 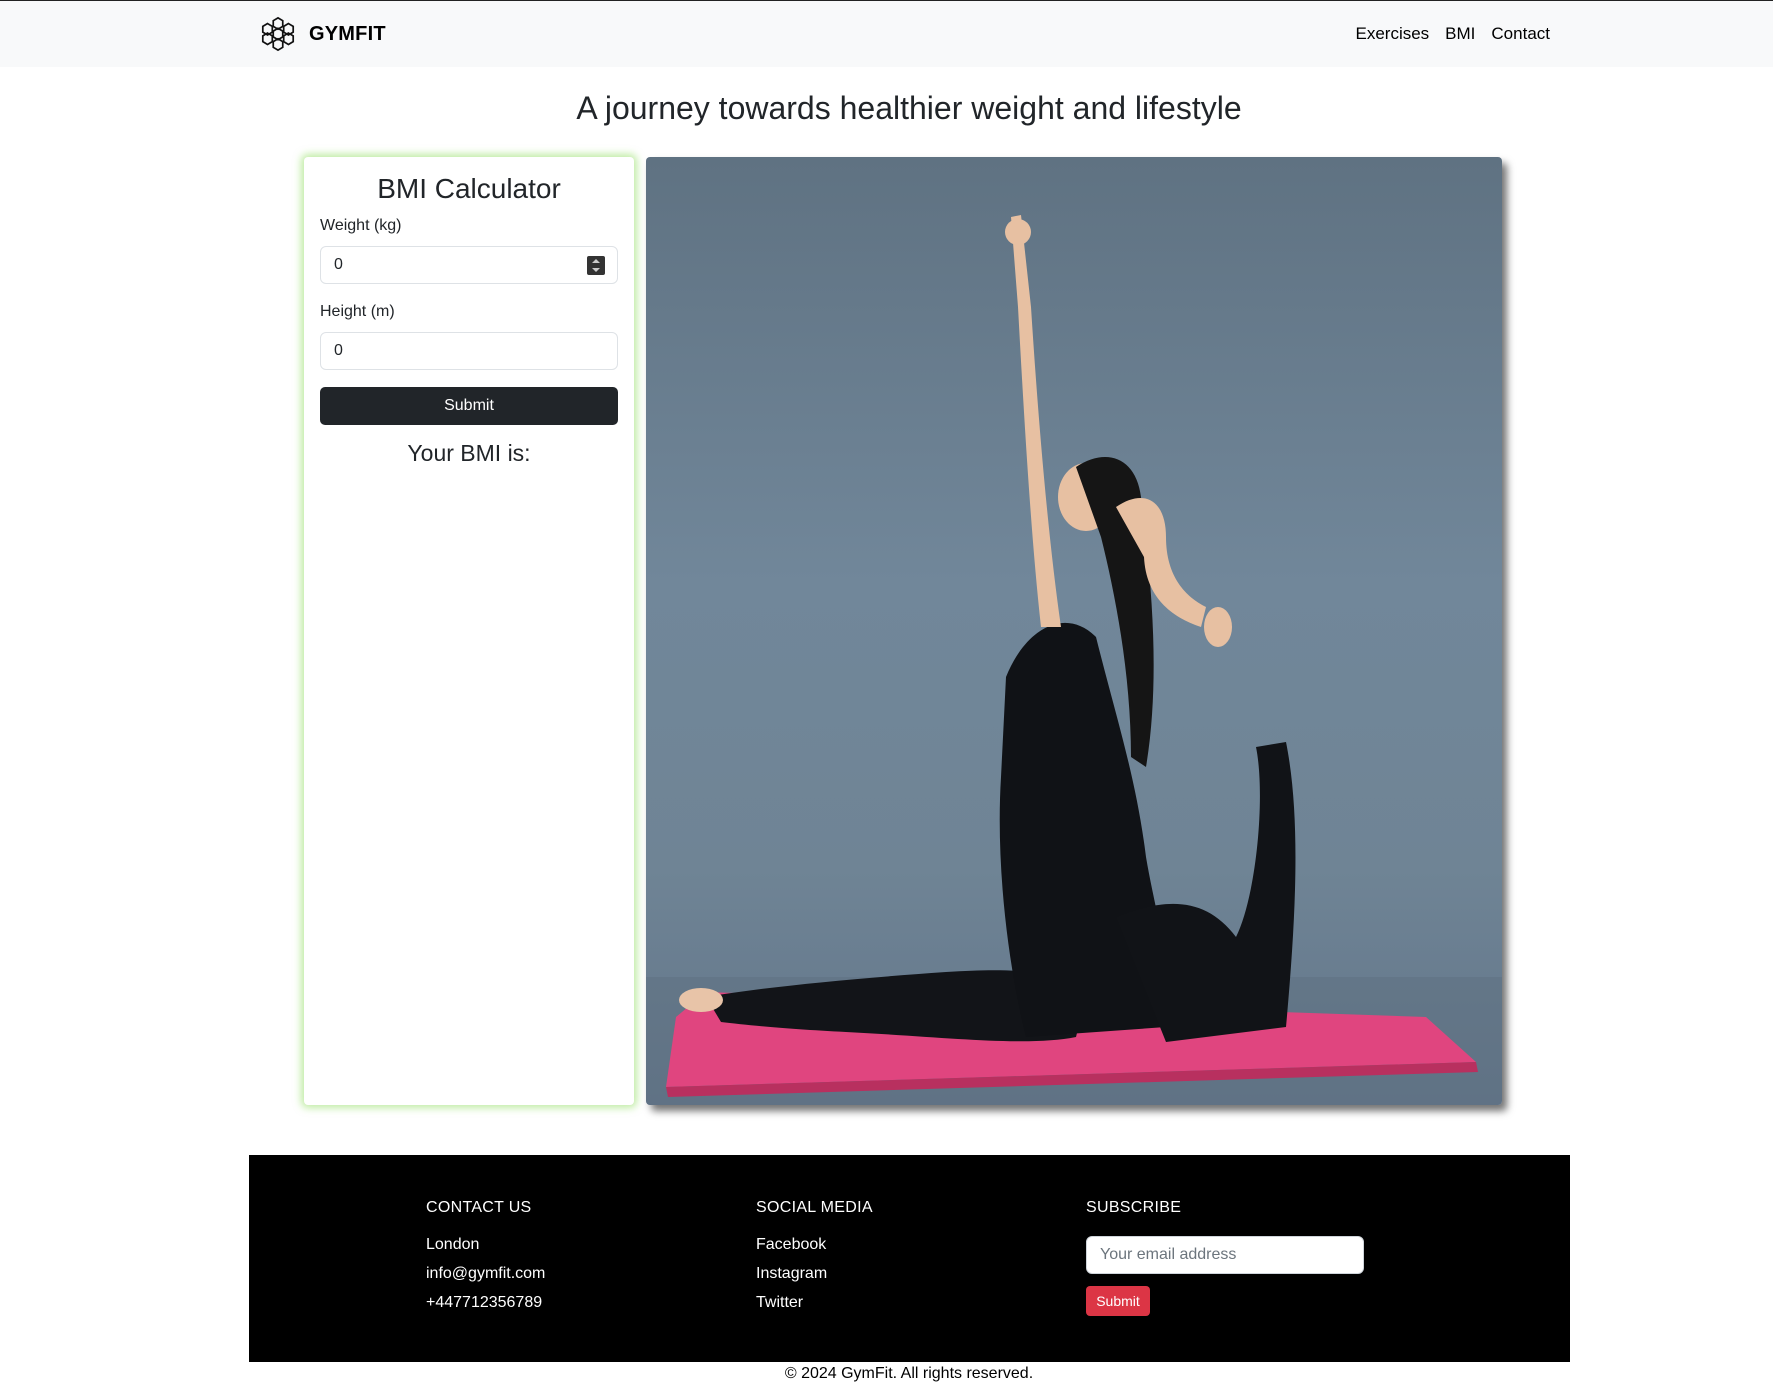 I want to click on number-spinner-icon, so click(x=596, y=265).